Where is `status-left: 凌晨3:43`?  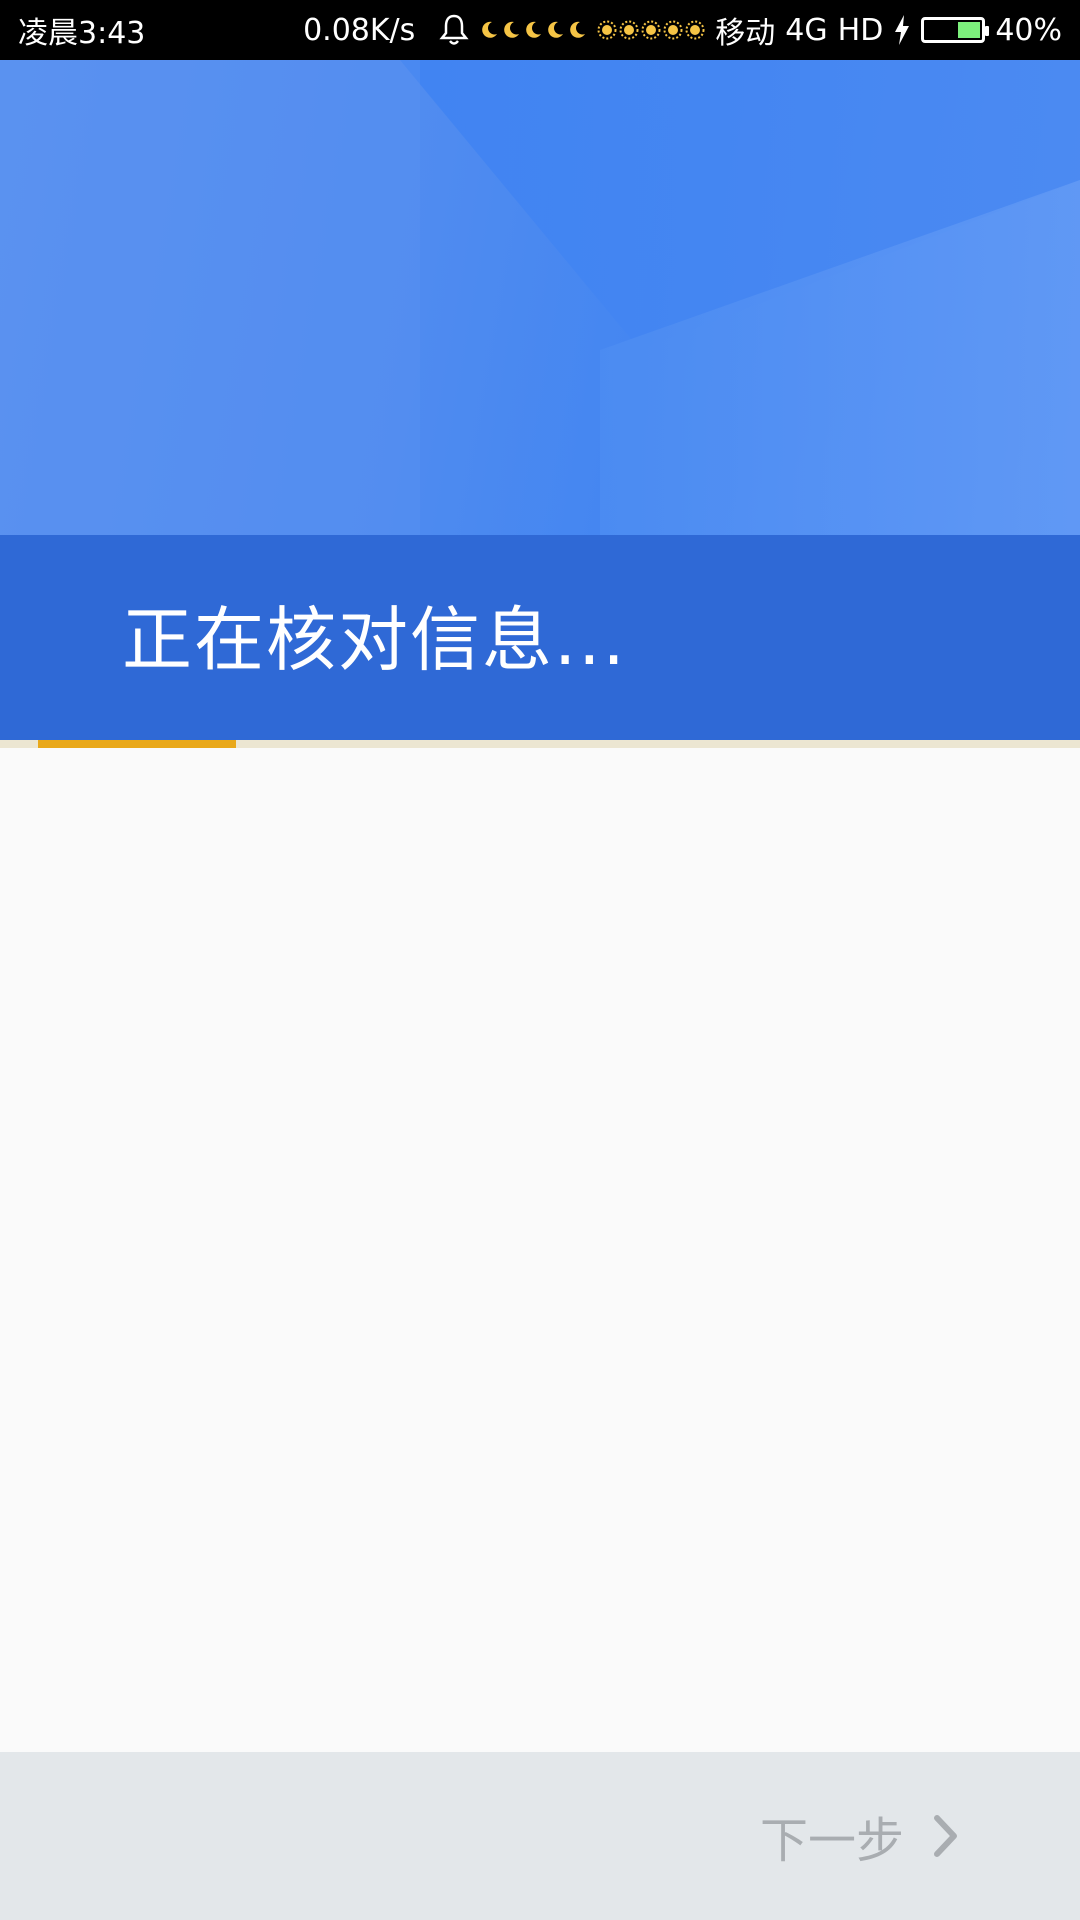 status-left: 凌晨3:43 is located at coordinates (81, 30).